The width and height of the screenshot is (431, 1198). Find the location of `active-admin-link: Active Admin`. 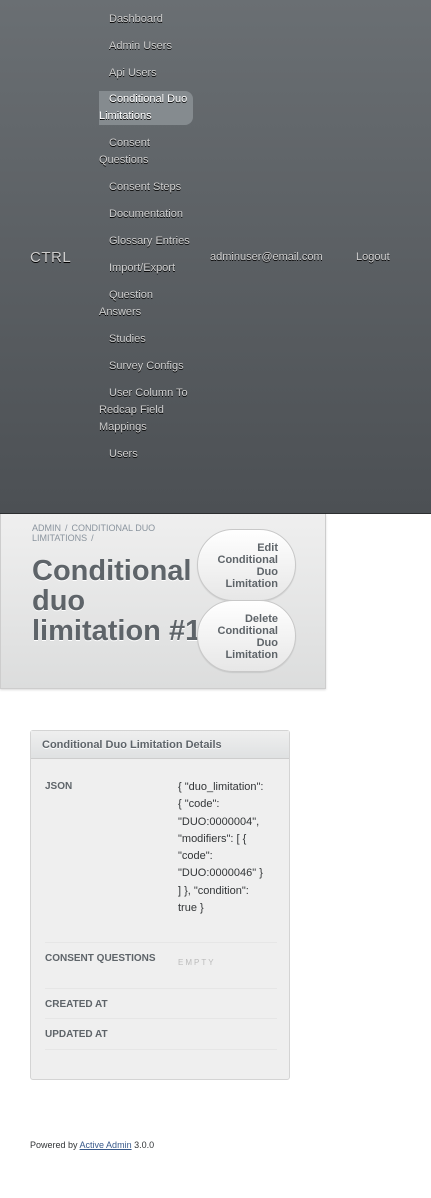

active-admin-link: Active Admin is located at coordinates (106, 1145).